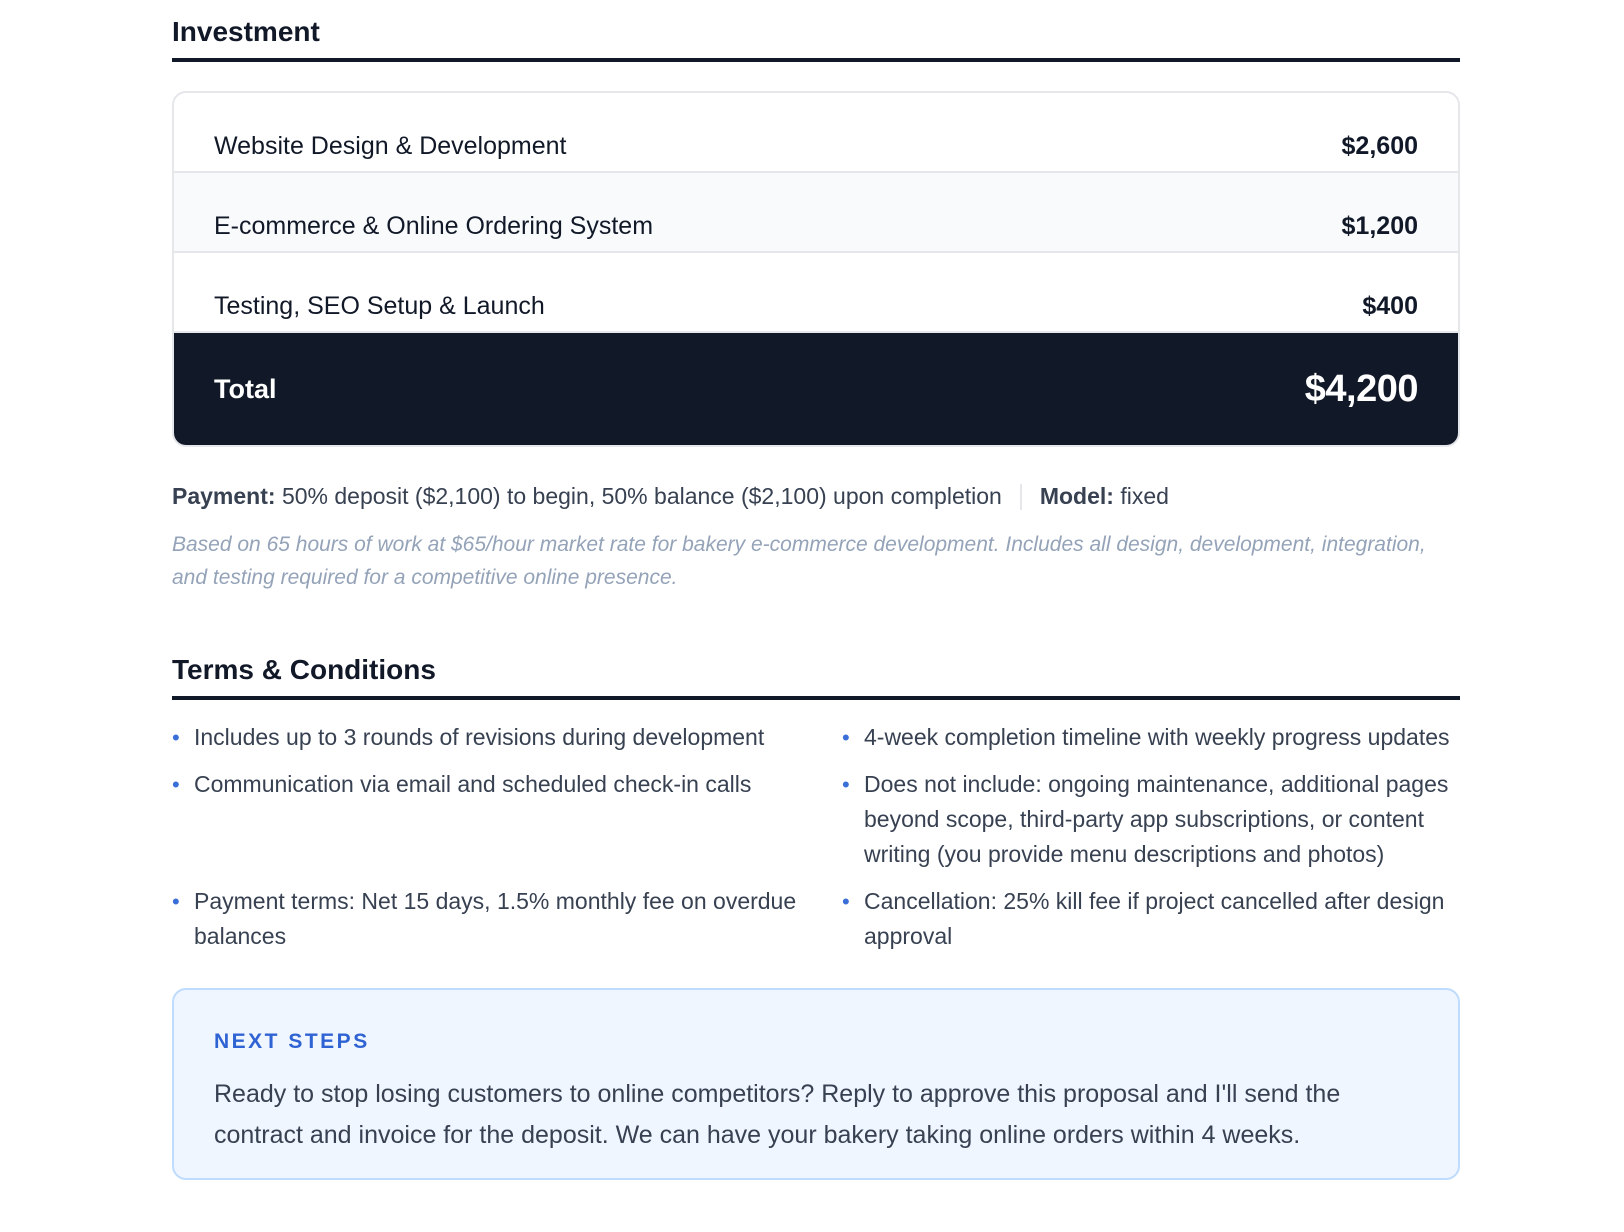  Describe the element at coordinates (390, 146) in the screenshot. I see `line-item-label: Website Design & Development` at that location.